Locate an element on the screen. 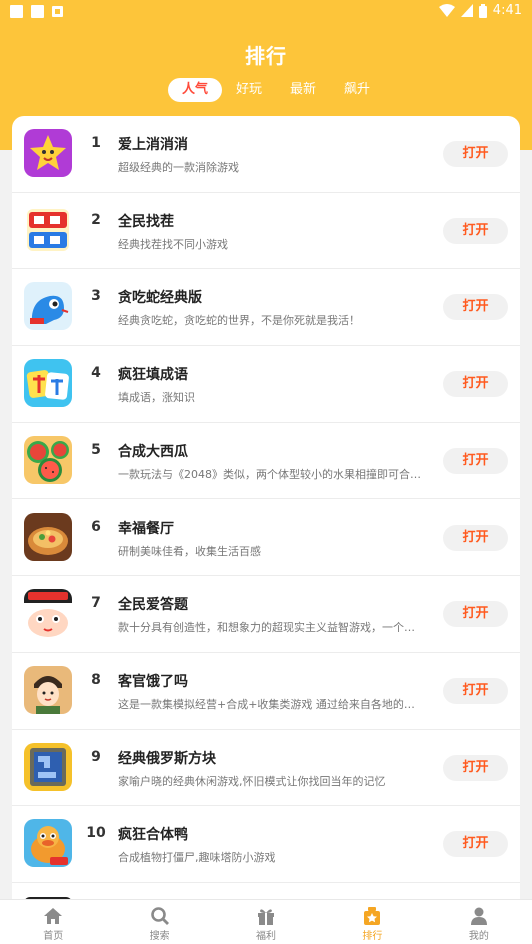 This screenshot has height=944, width=532. rank-number: 3 is located at coordinates (96, 296).